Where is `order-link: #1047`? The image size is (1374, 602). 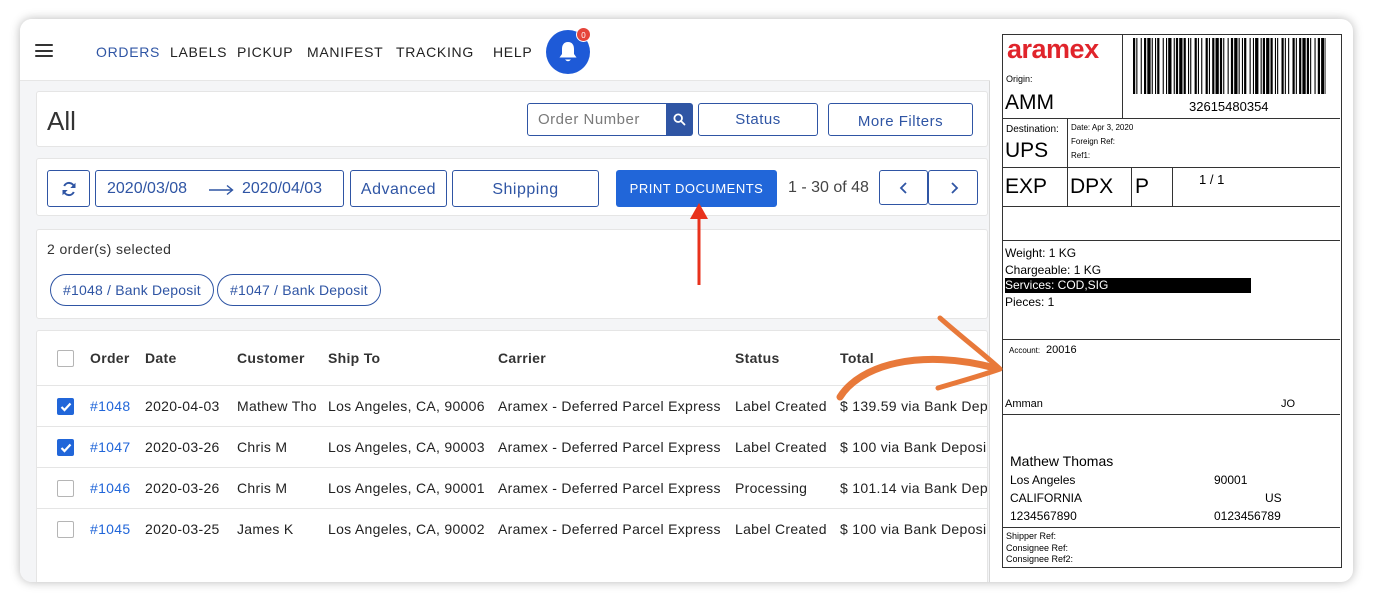
order-link: #1047 is located at coordinates (110, 447).